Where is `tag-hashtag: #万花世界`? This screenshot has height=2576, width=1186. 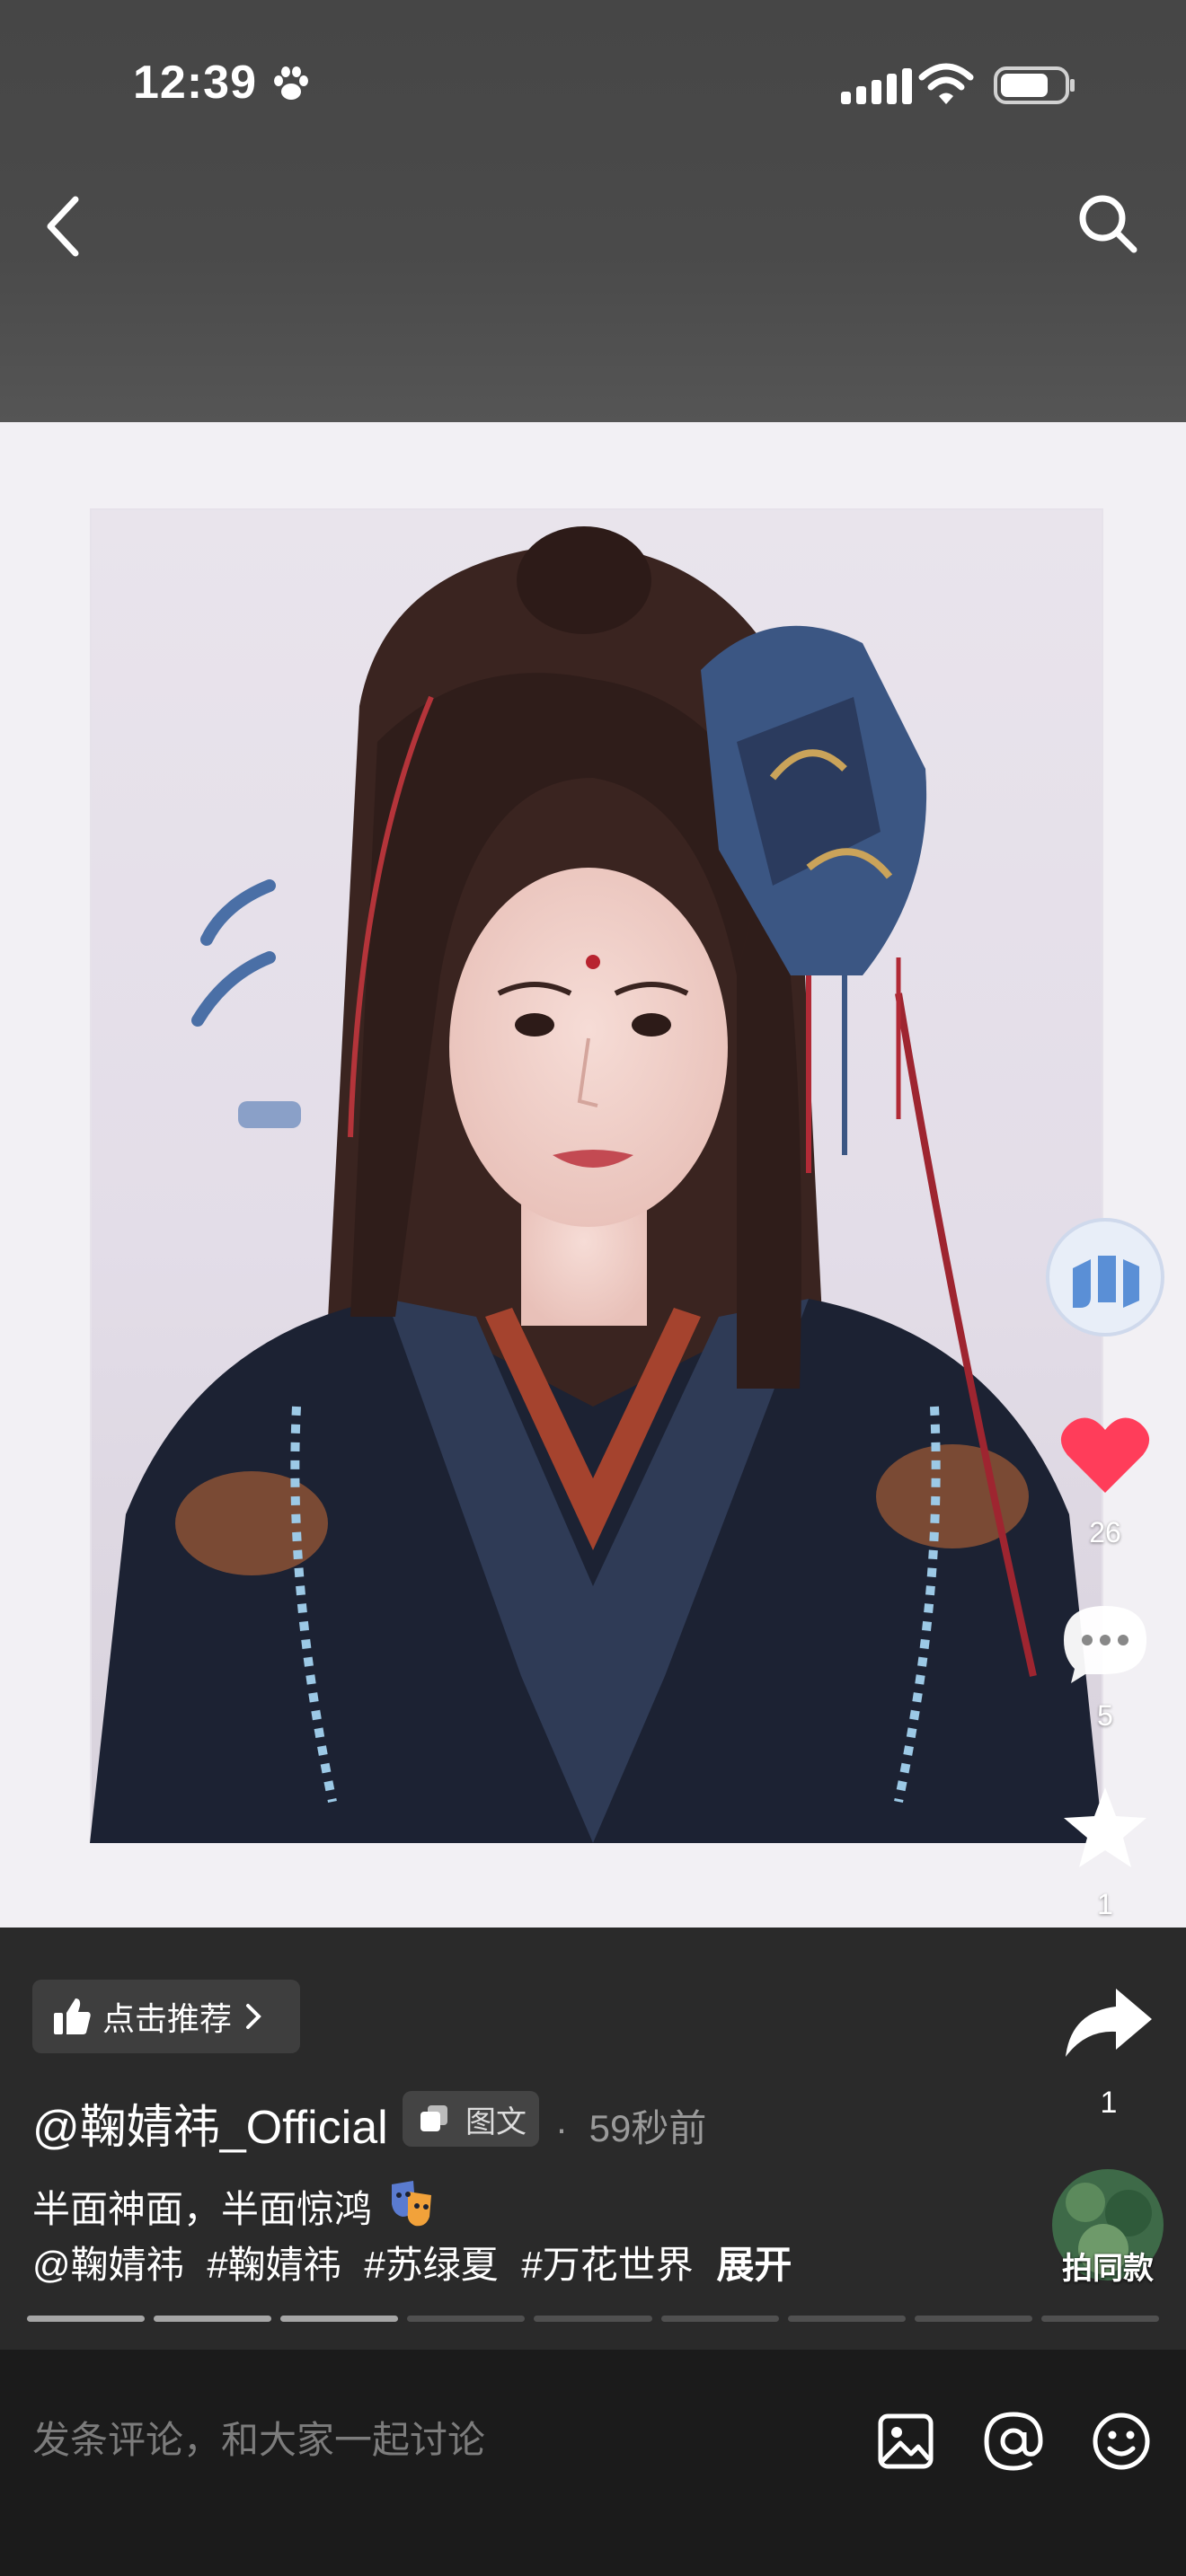 tag-hashtag: #万花世界 is located at coordinates (607, 2265).